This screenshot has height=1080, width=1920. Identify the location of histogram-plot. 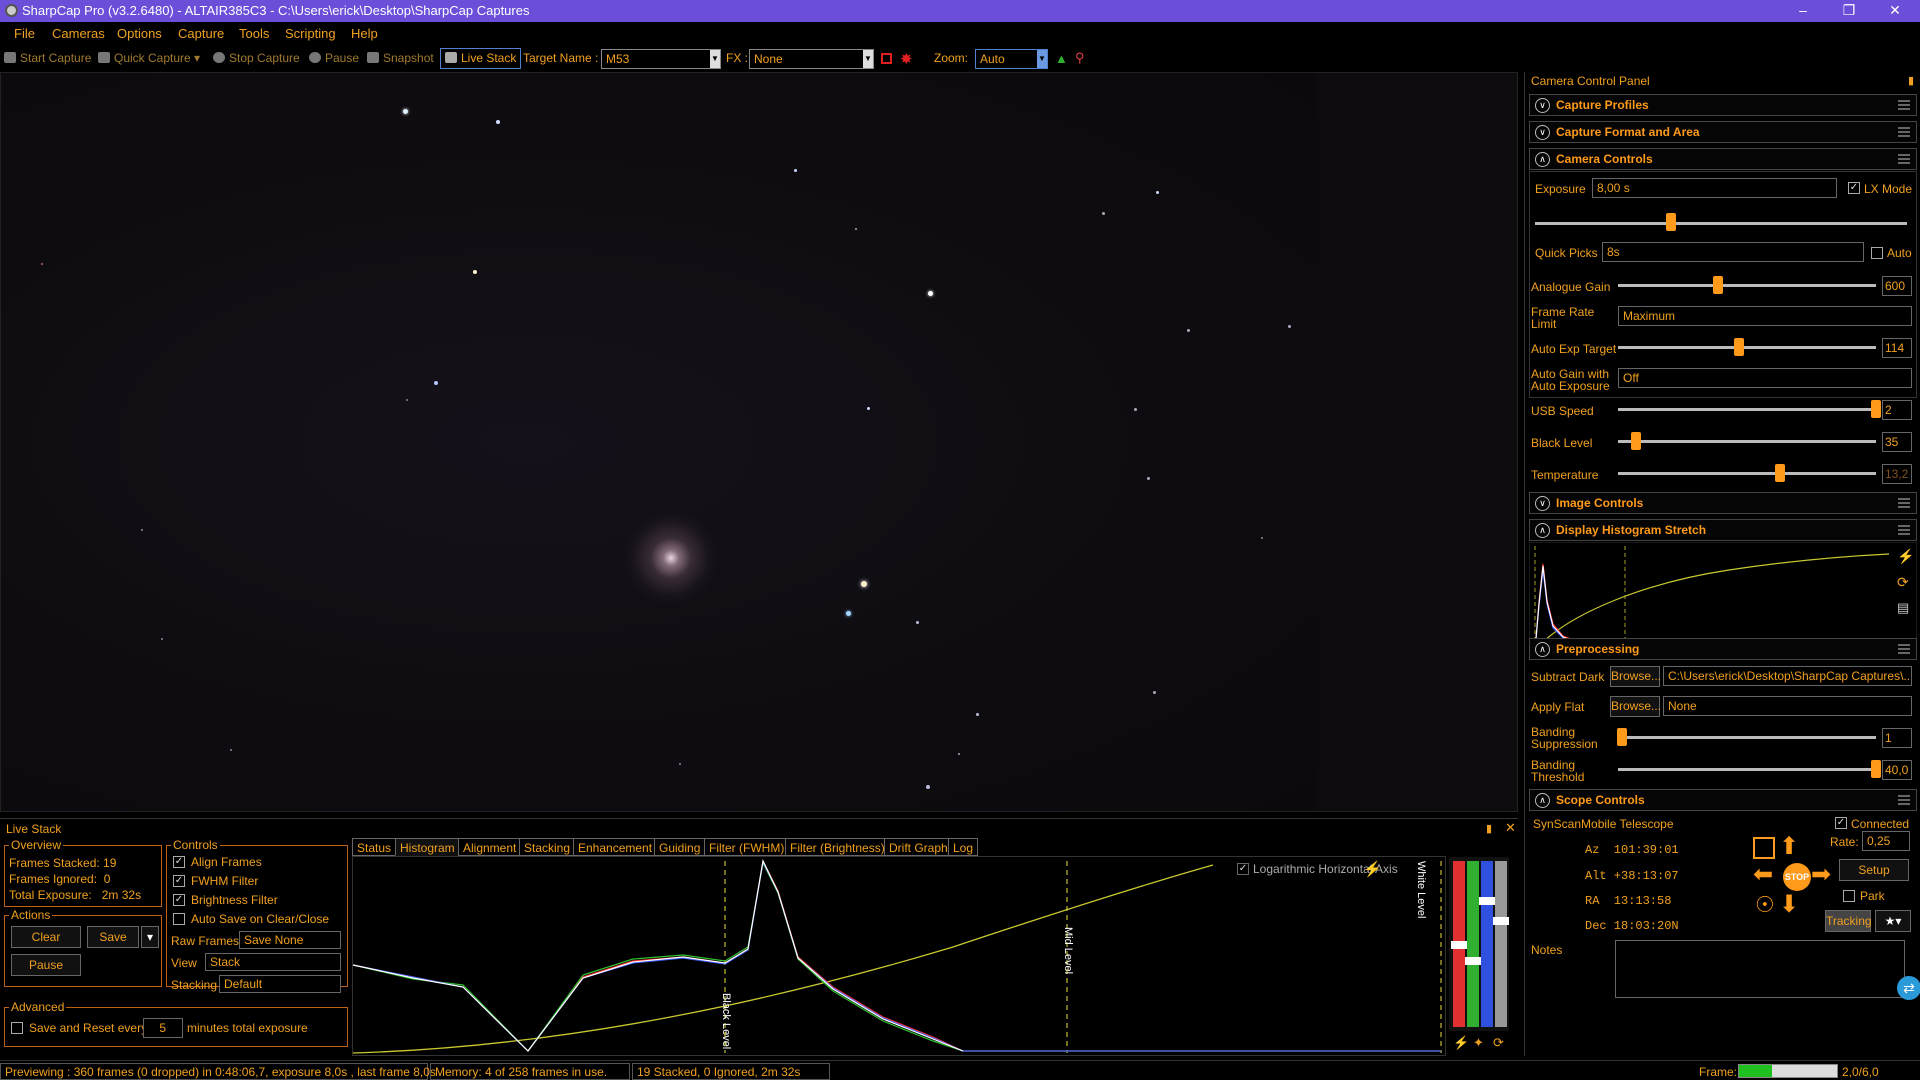
(899, 956).